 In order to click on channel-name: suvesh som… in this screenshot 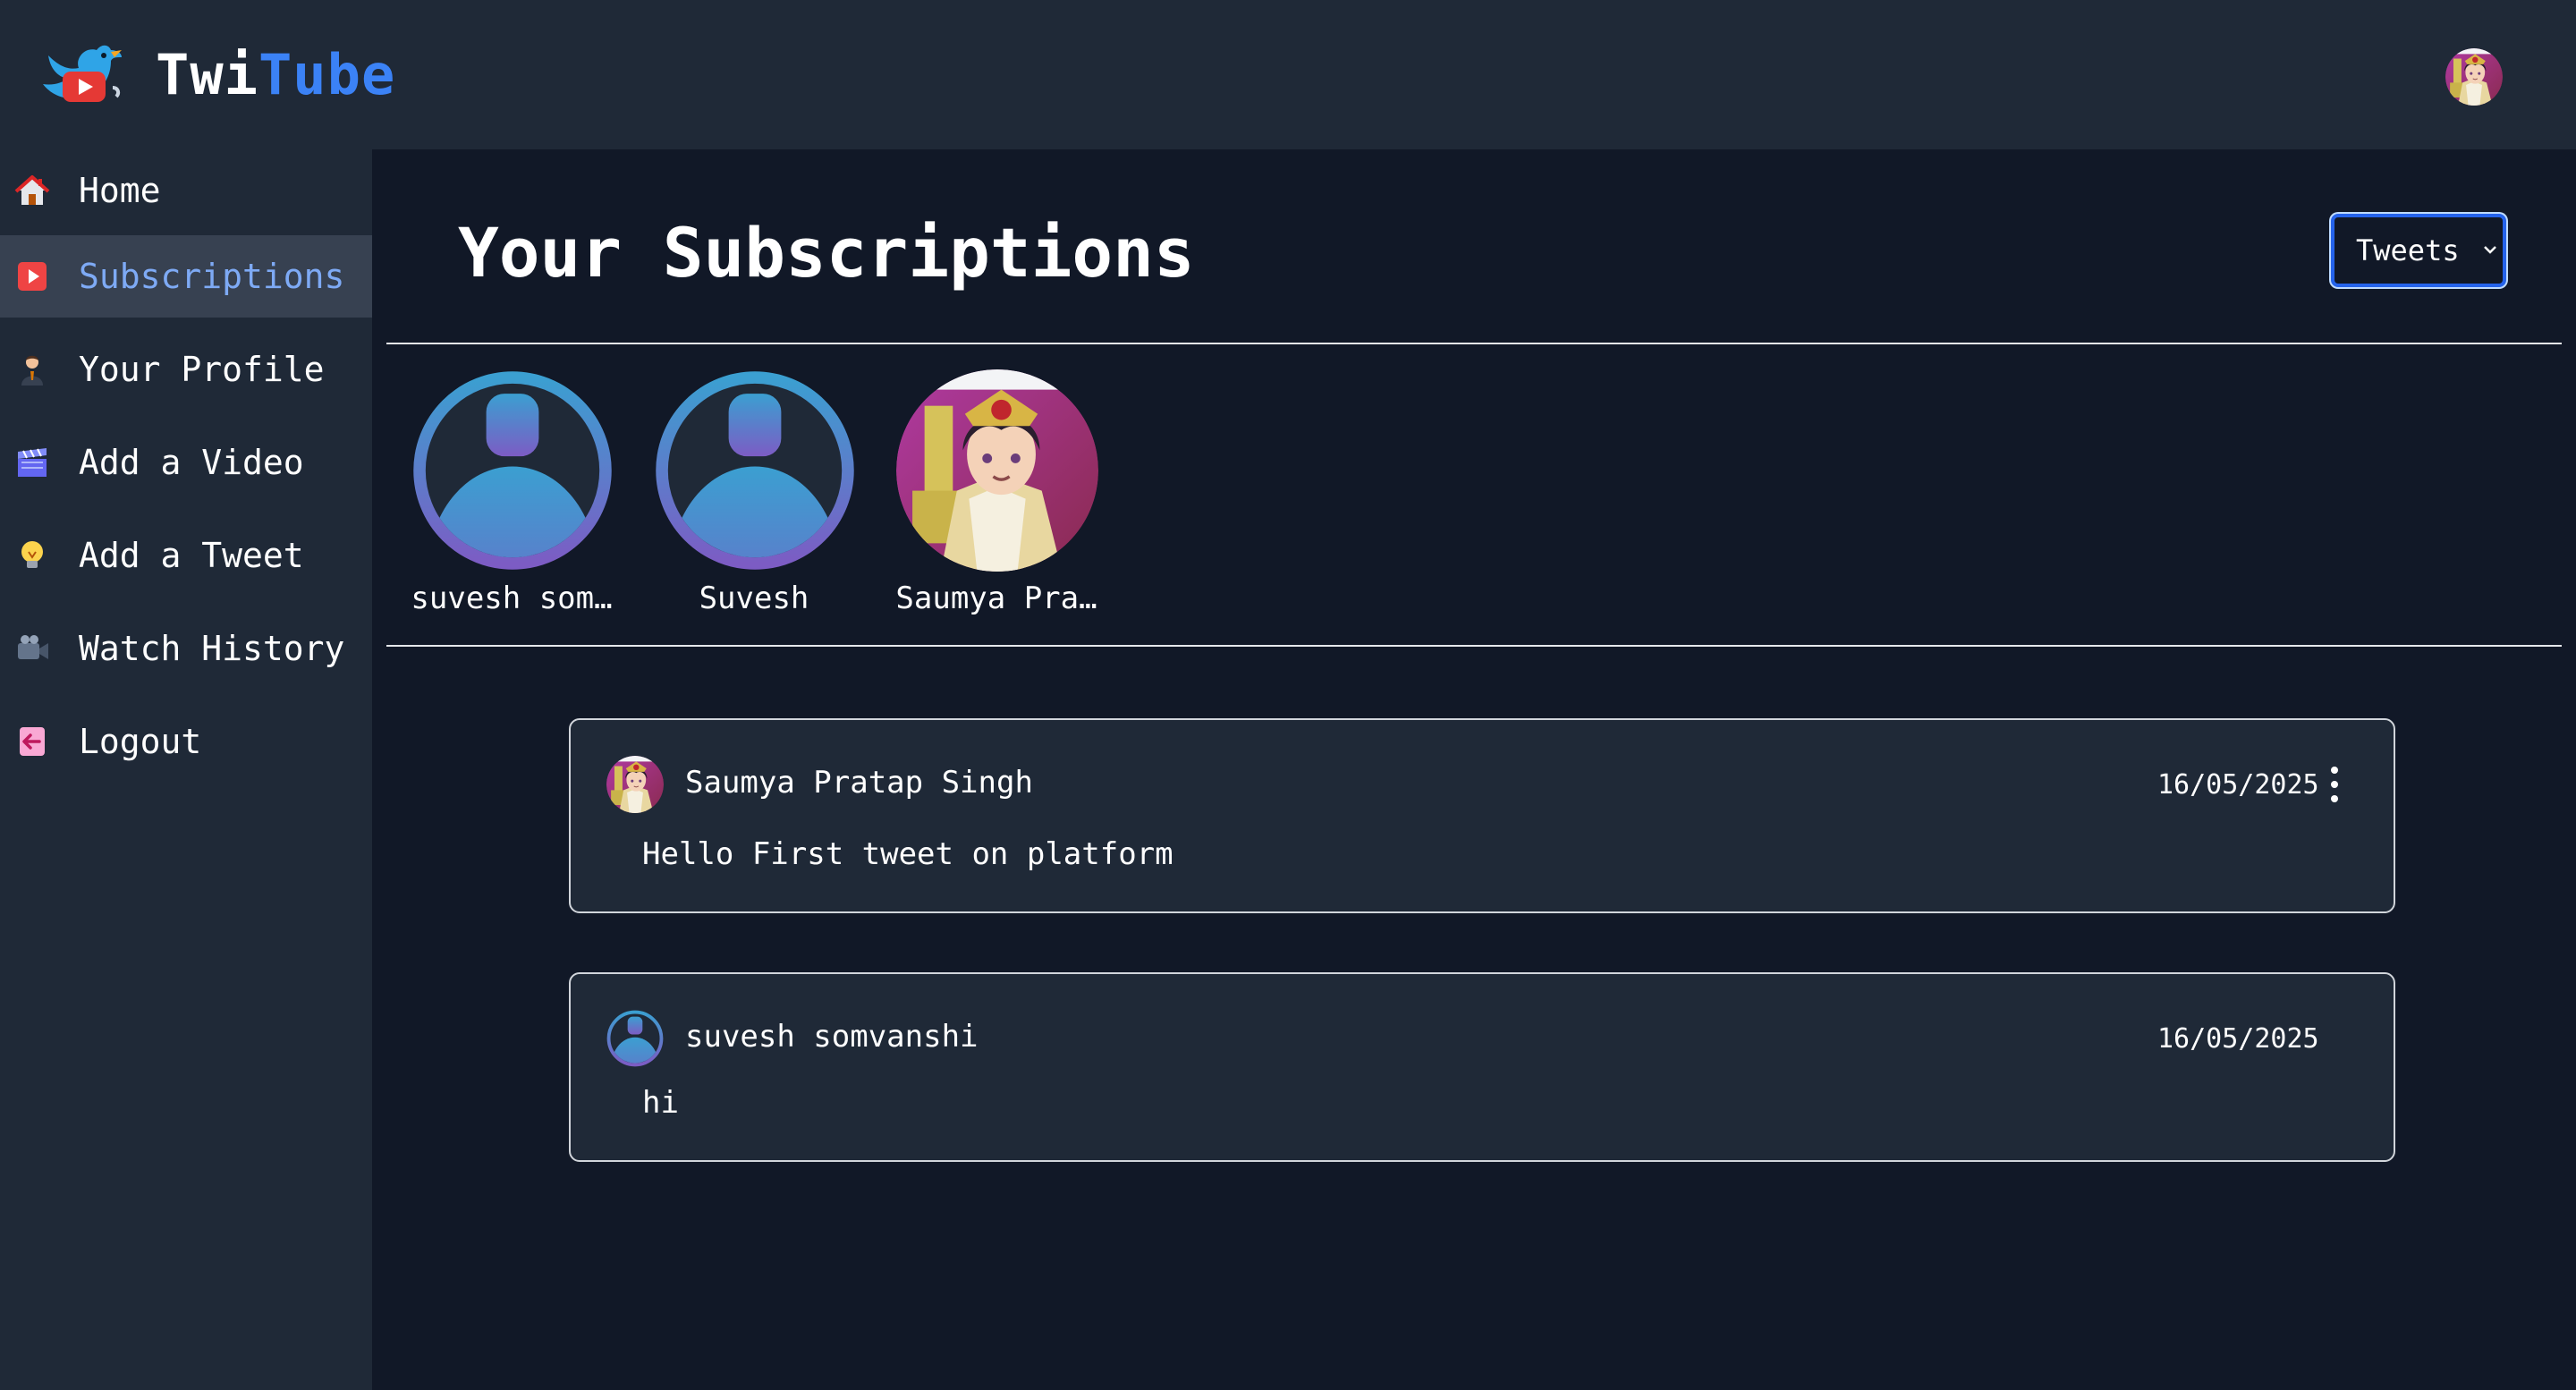, I will do `click(512, 598)`.